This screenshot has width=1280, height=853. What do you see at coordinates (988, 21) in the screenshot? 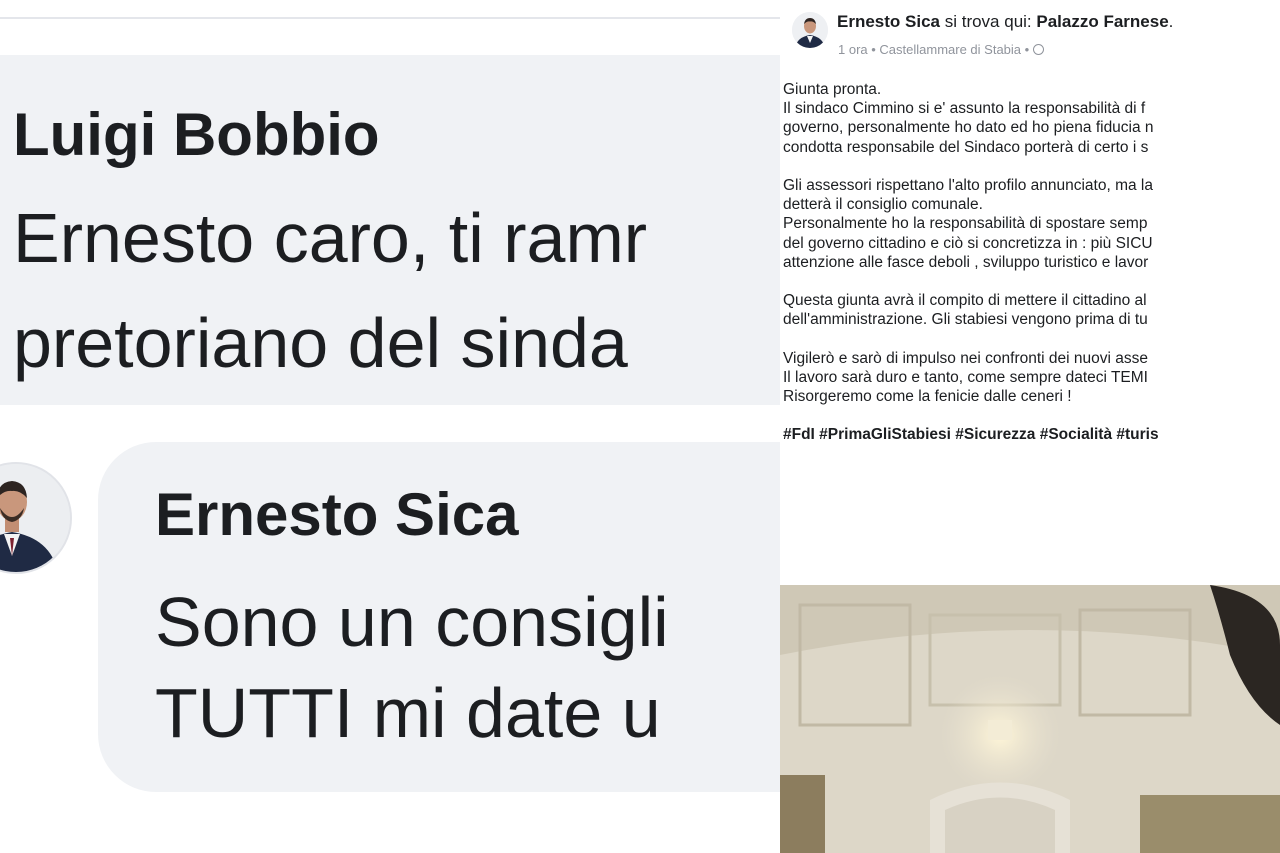
I see `location-prefix: si trova qui:` at bounding box center [988, 21].